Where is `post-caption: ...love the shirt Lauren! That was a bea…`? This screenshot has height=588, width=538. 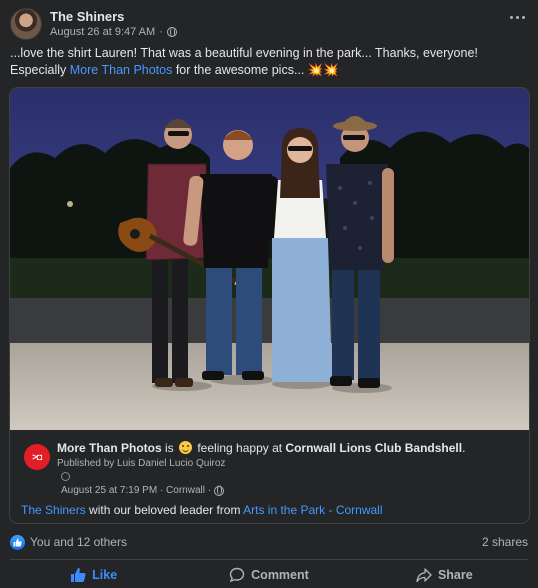 post-caption: ...love the shirt Lauren! That was a bea… is located at coordinates (270, 62).